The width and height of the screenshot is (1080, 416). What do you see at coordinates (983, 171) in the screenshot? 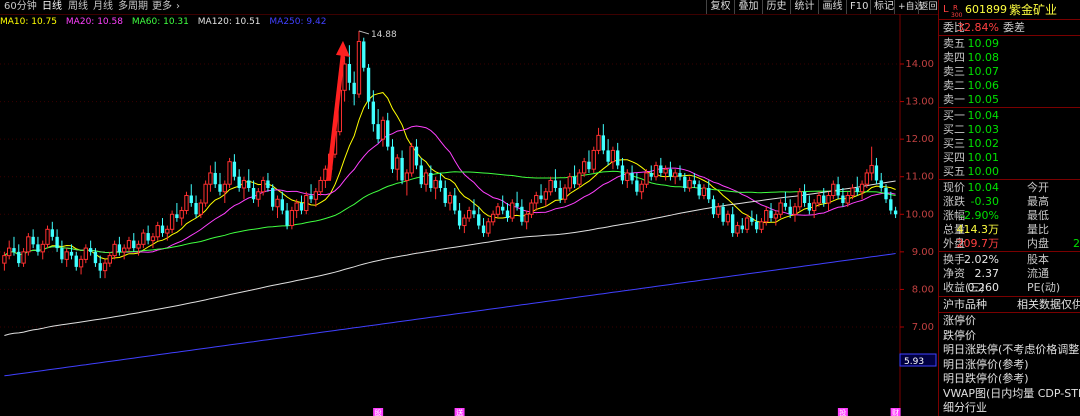
I see `bid-row-value: 10.00` at bounding box center [983, 171].